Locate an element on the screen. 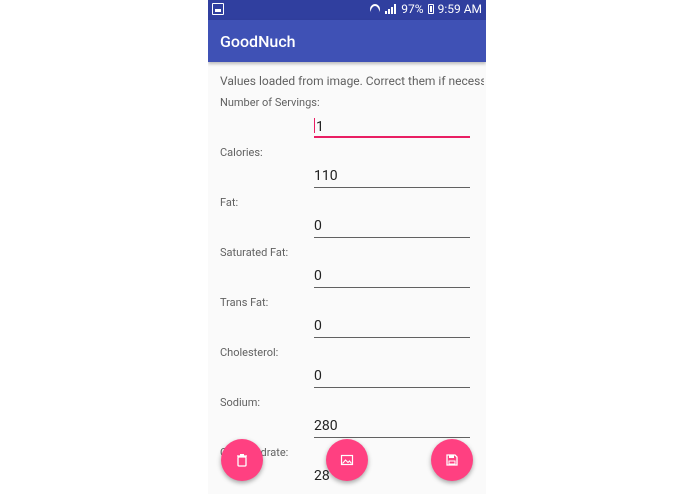 The height and width of the screenshot is (494, 695). status-bar: 97% 9:59 AM is located at coordinates (347, 10).